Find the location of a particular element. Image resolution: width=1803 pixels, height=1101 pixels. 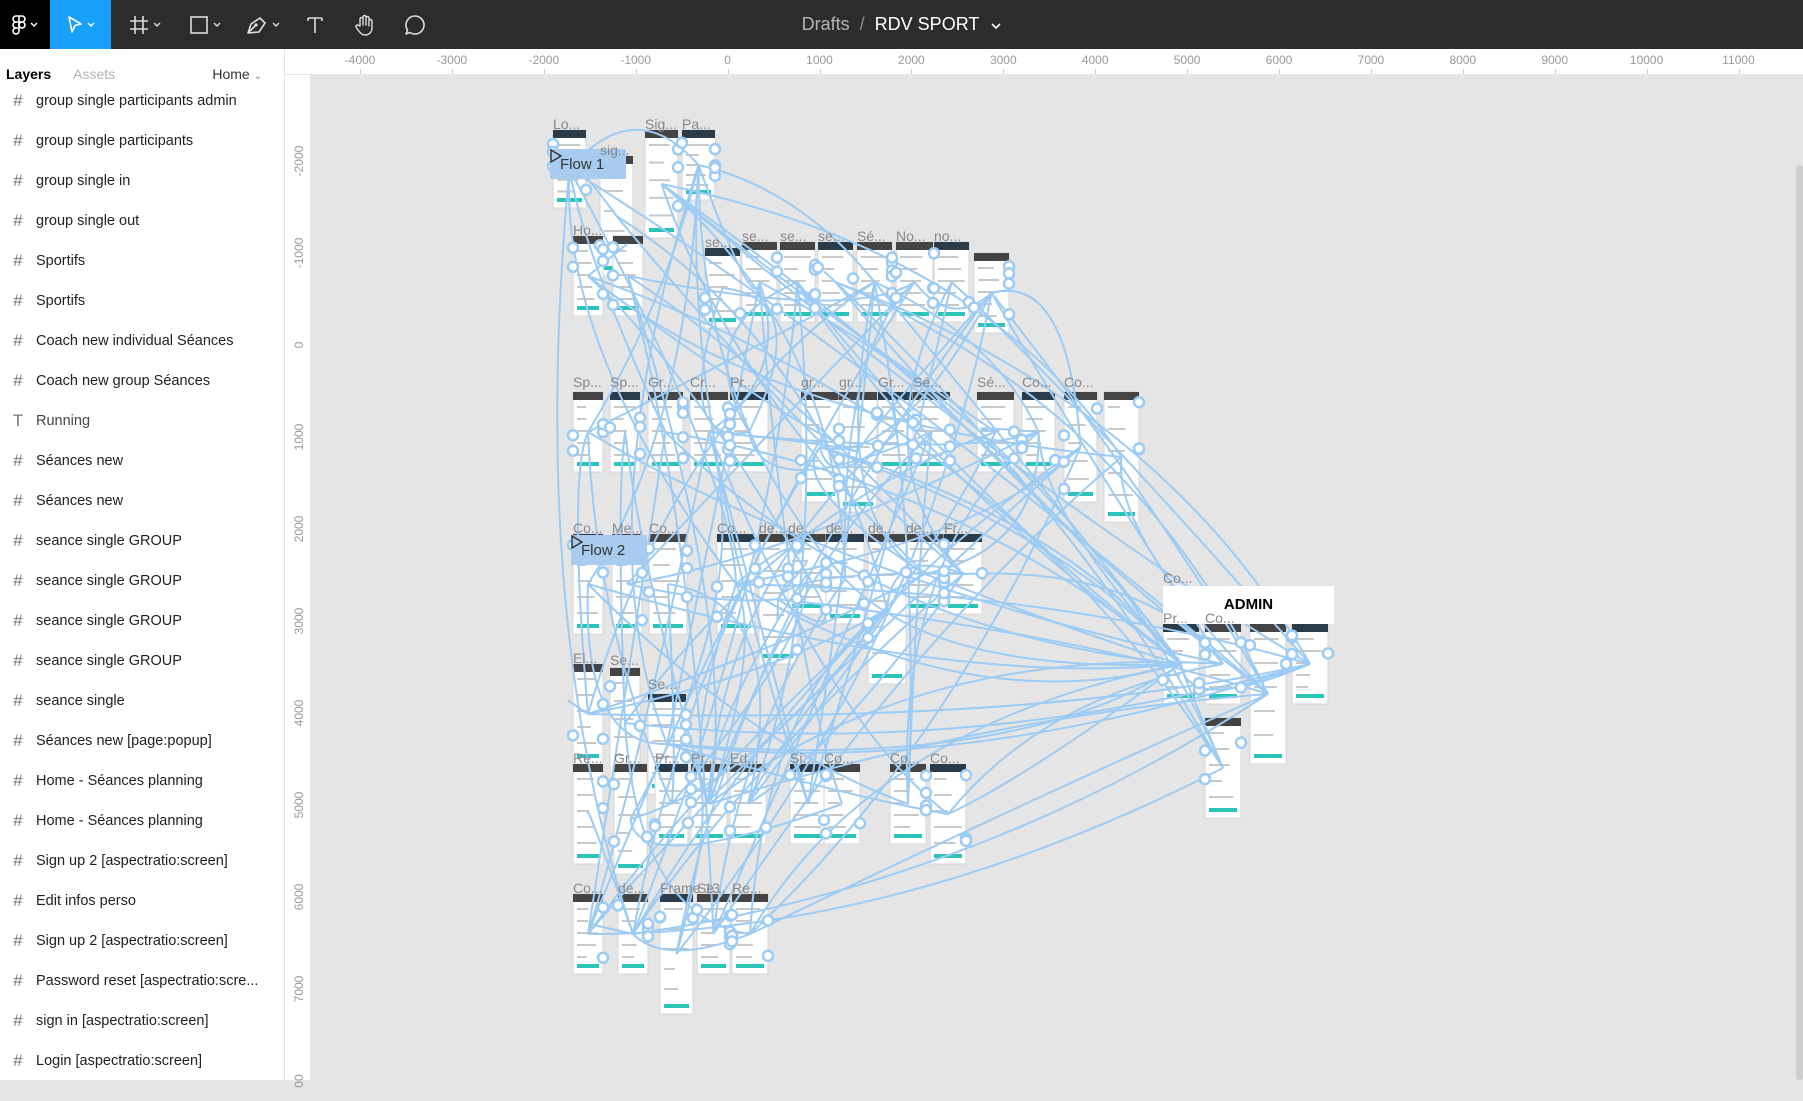

flow-2-tag: Flow 2 is located at coordinates (609, 550).